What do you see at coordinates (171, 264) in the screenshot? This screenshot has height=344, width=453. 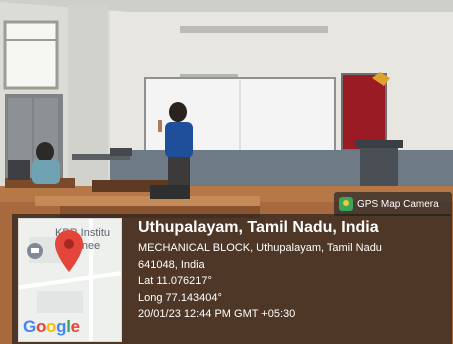 I see `address-line-2: 641048, India` at bounding box center [171, 264].